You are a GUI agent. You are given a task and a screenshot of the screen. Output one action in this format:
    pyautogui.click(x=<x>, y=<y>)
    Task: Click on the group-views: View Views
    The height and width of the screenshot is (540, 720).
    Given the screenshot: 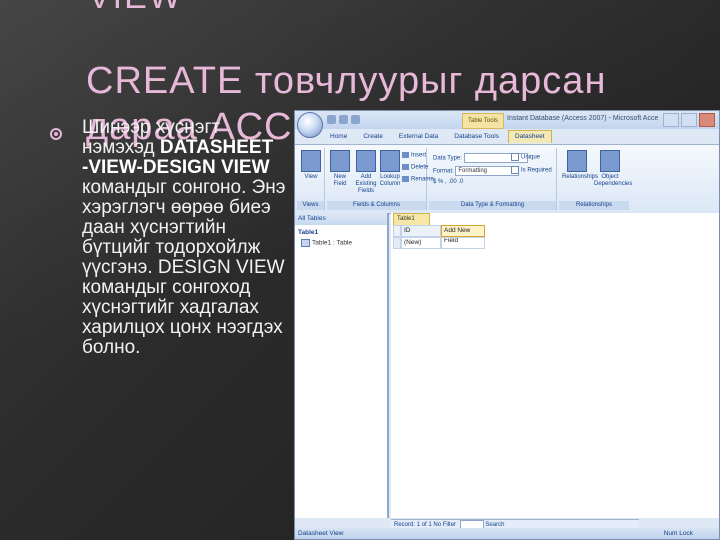 What is the action you would take?
    pyautogui.click(x=311, y=179)
    